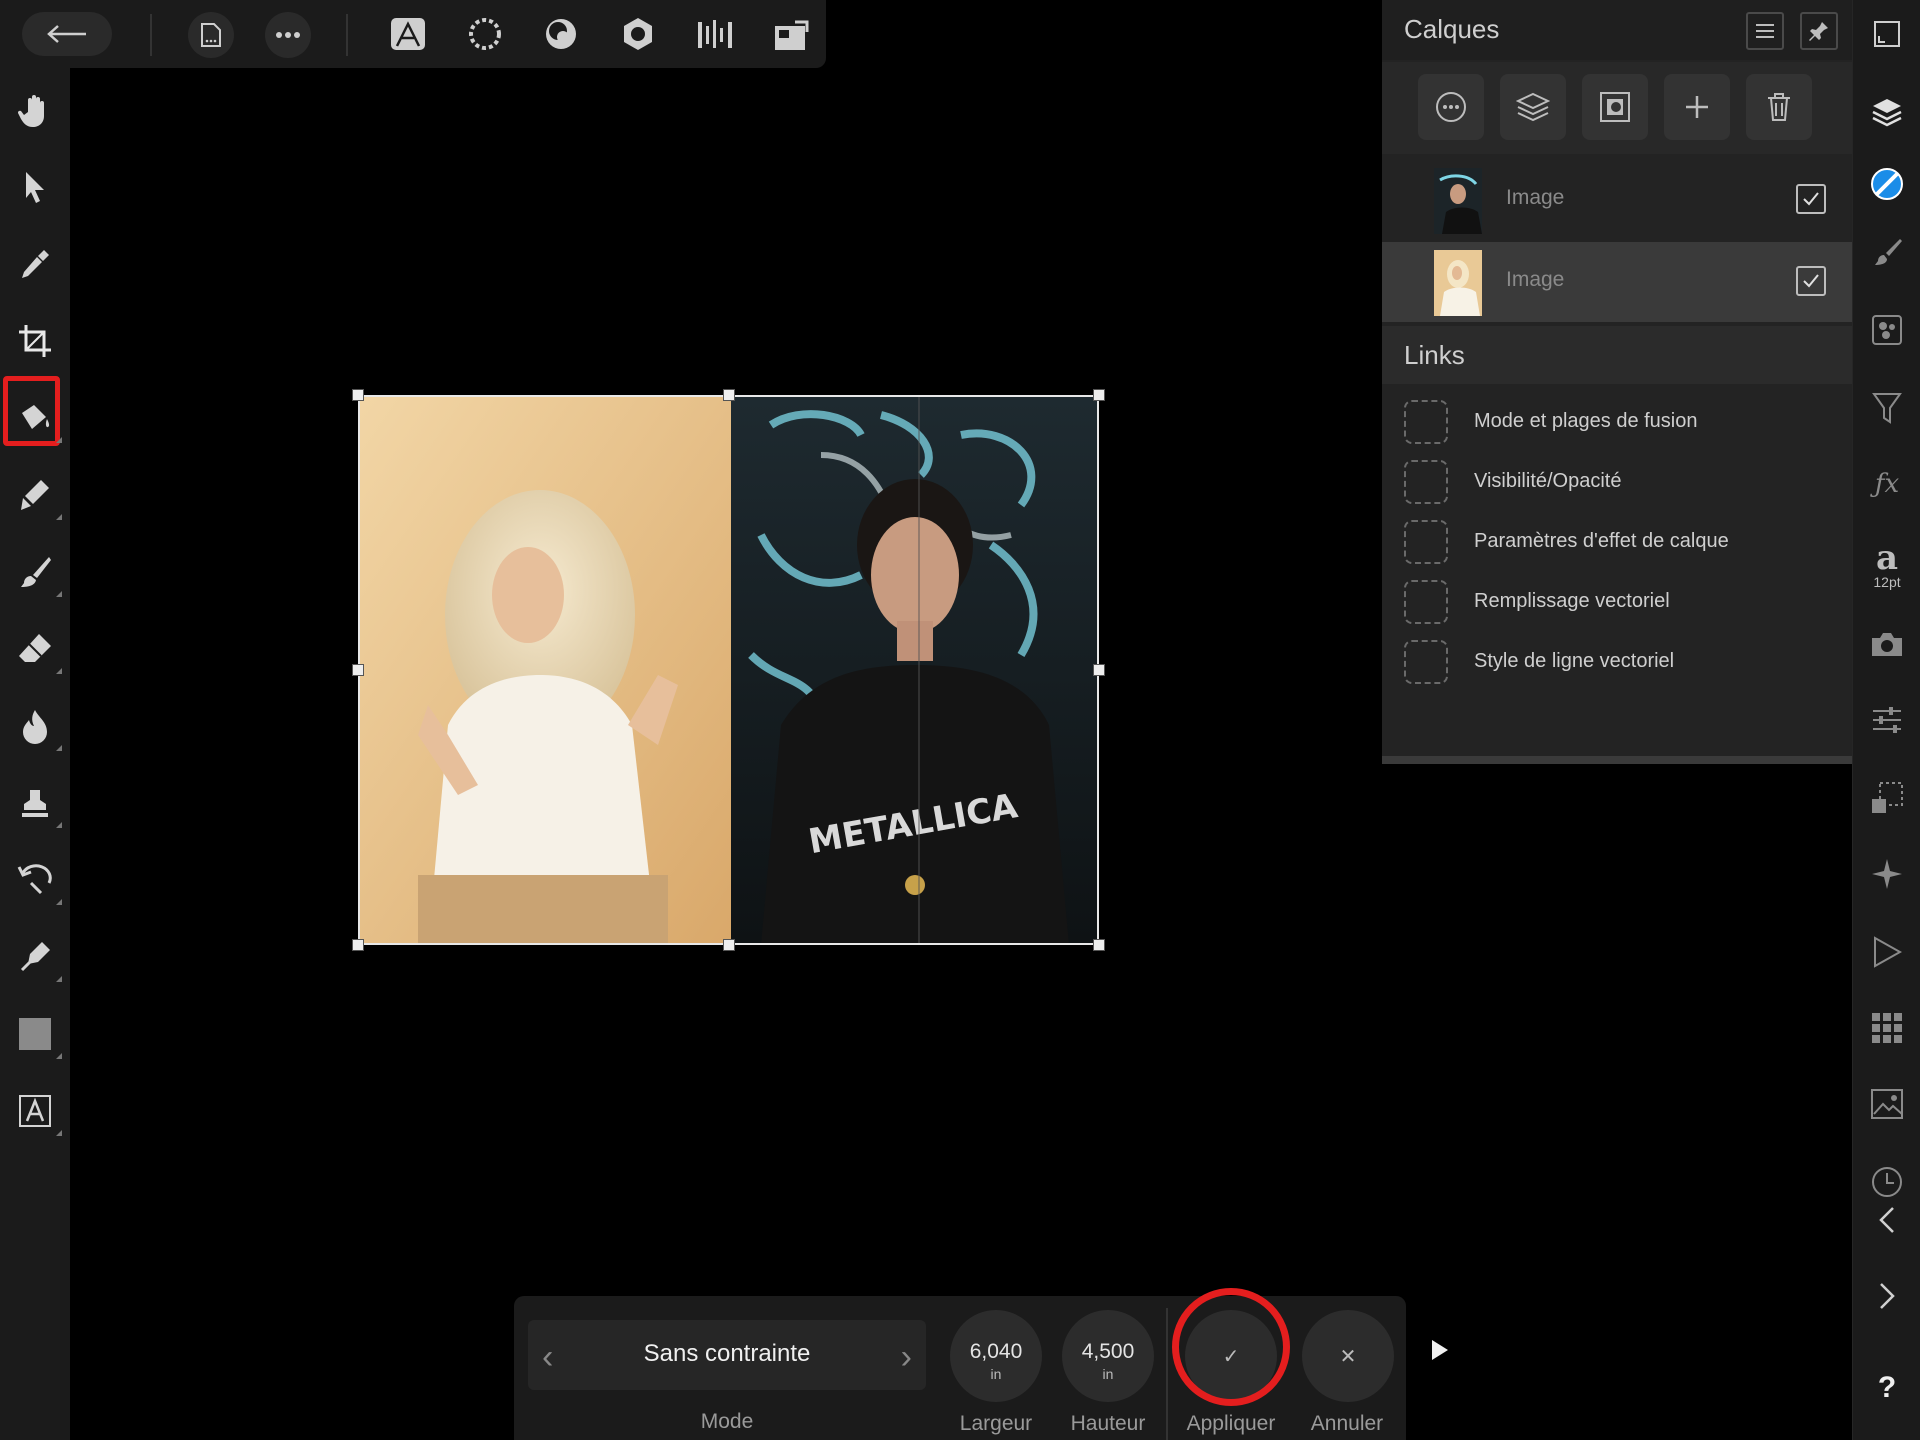 This screenshot has height=1440, width=1920. Describe the element at coordinates (35, 572) in the screenshot. I see `paint-brush-tool` at that location.